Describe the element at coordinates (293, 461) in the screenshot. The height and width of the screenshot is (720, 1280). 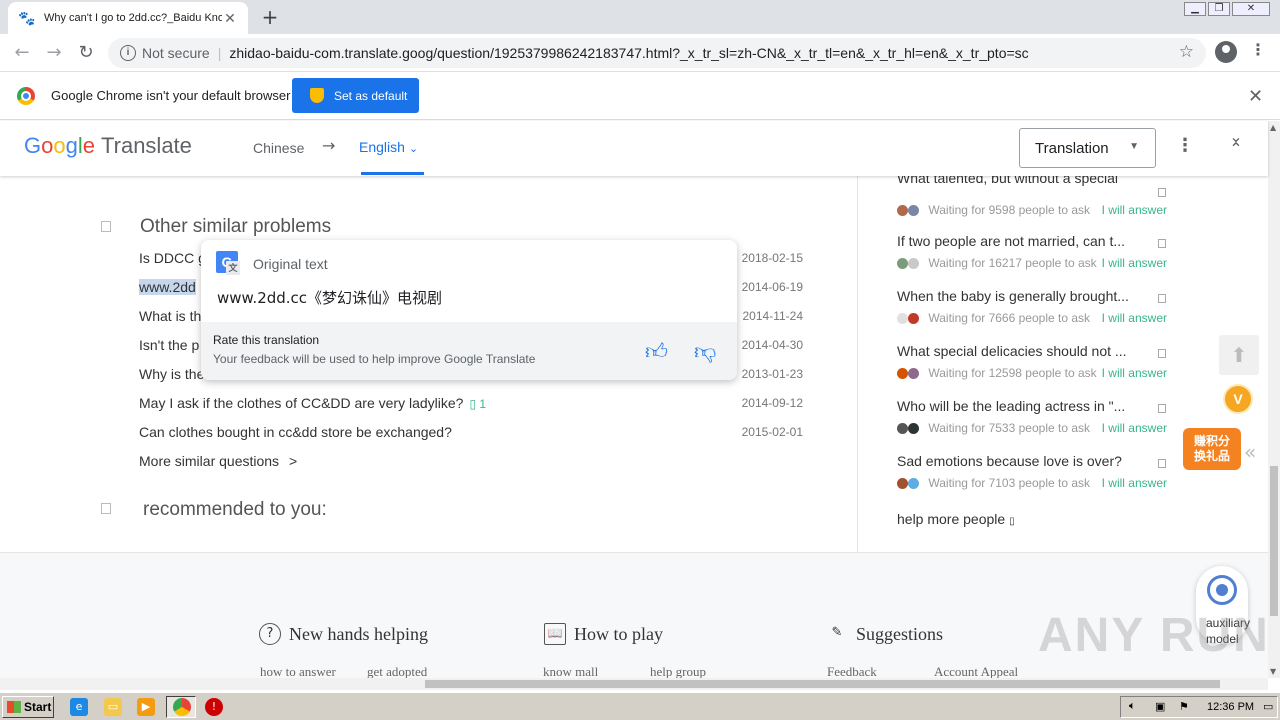
I see `chevron-right-icon: >` at that location.